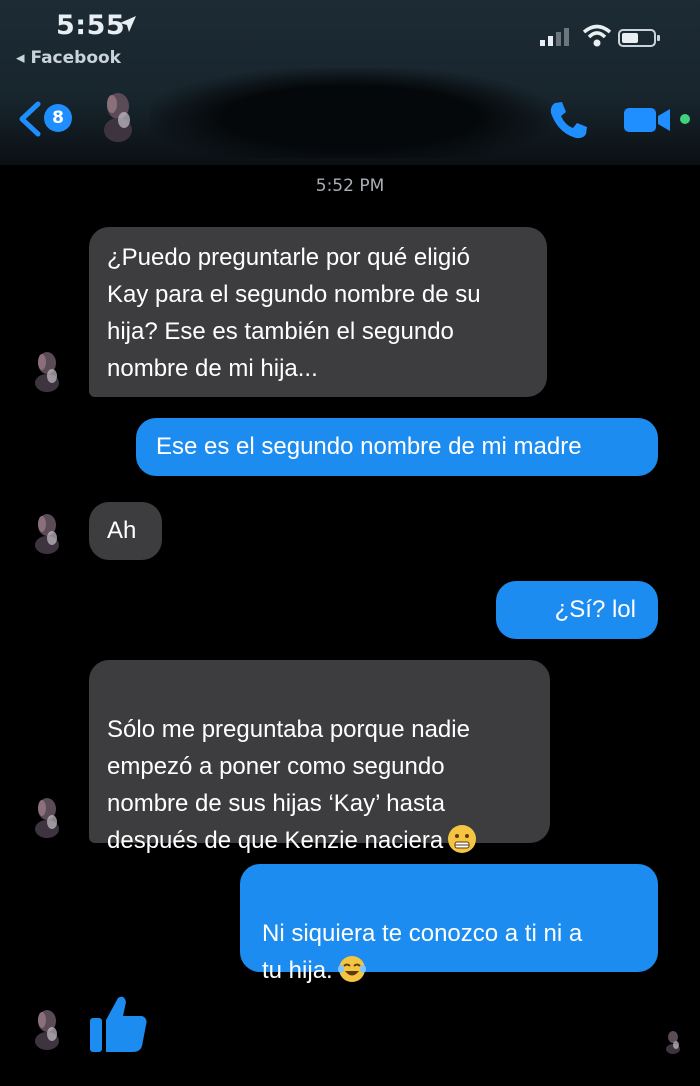 The image size is (700, 1086). What do you see at coordinates (118, 116) in the screenshot?
I see `contact-avatar` at bounding box center [118, 116].